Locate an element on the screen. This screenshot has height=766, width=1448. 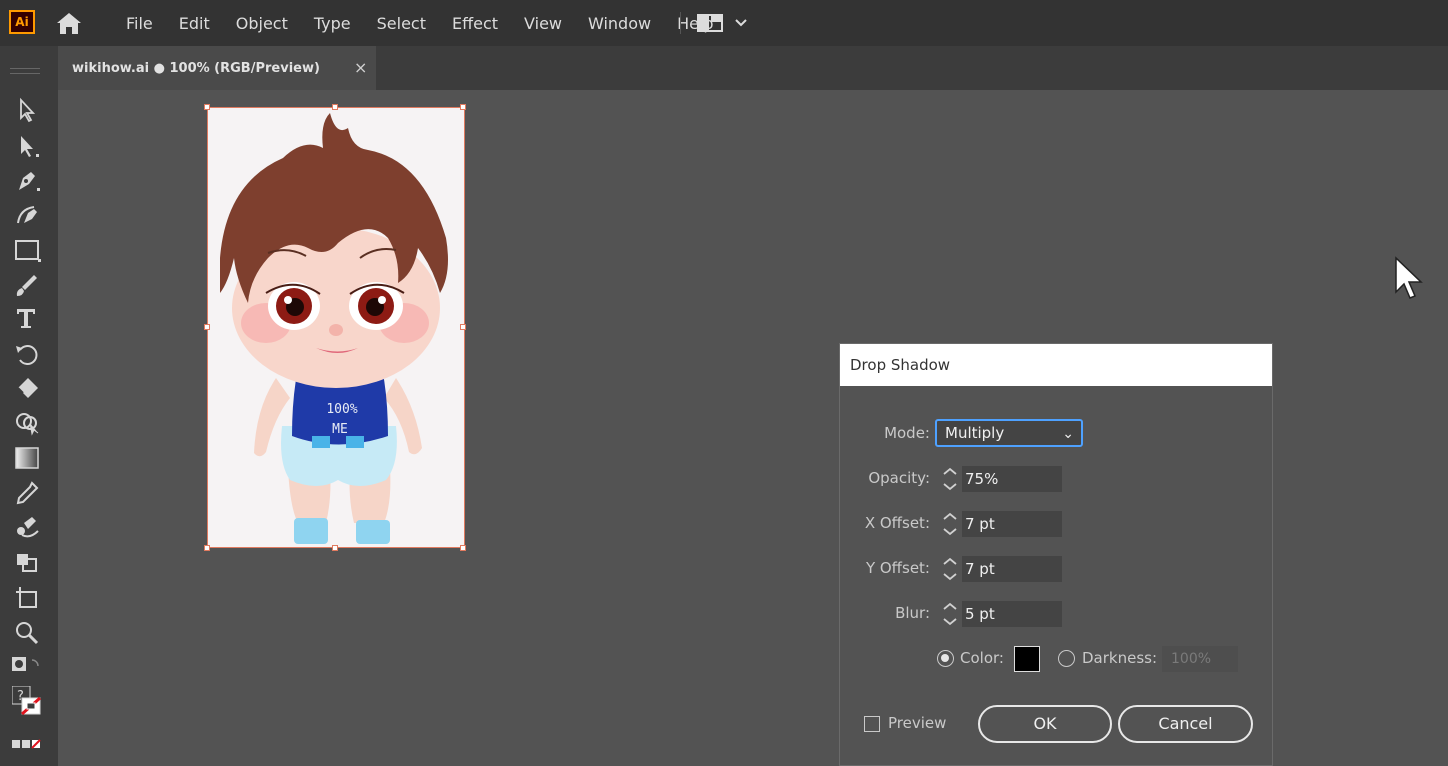
menu-object: Object is located at coordinates (262, 23).